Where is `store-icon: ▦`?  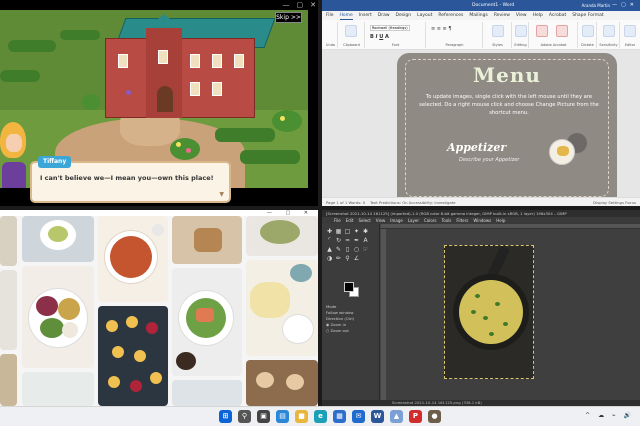
store-icon: ▦ is located at coordinates (339, 416).